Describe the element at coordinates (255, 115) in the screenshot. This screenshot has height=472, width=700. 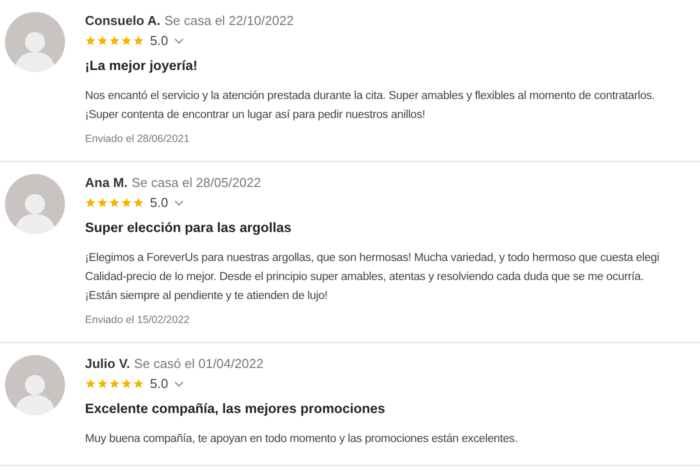
I see `review-text: ¡Super contenta de encontrar un lugar así para pedir nuestros anillos!` at that location.